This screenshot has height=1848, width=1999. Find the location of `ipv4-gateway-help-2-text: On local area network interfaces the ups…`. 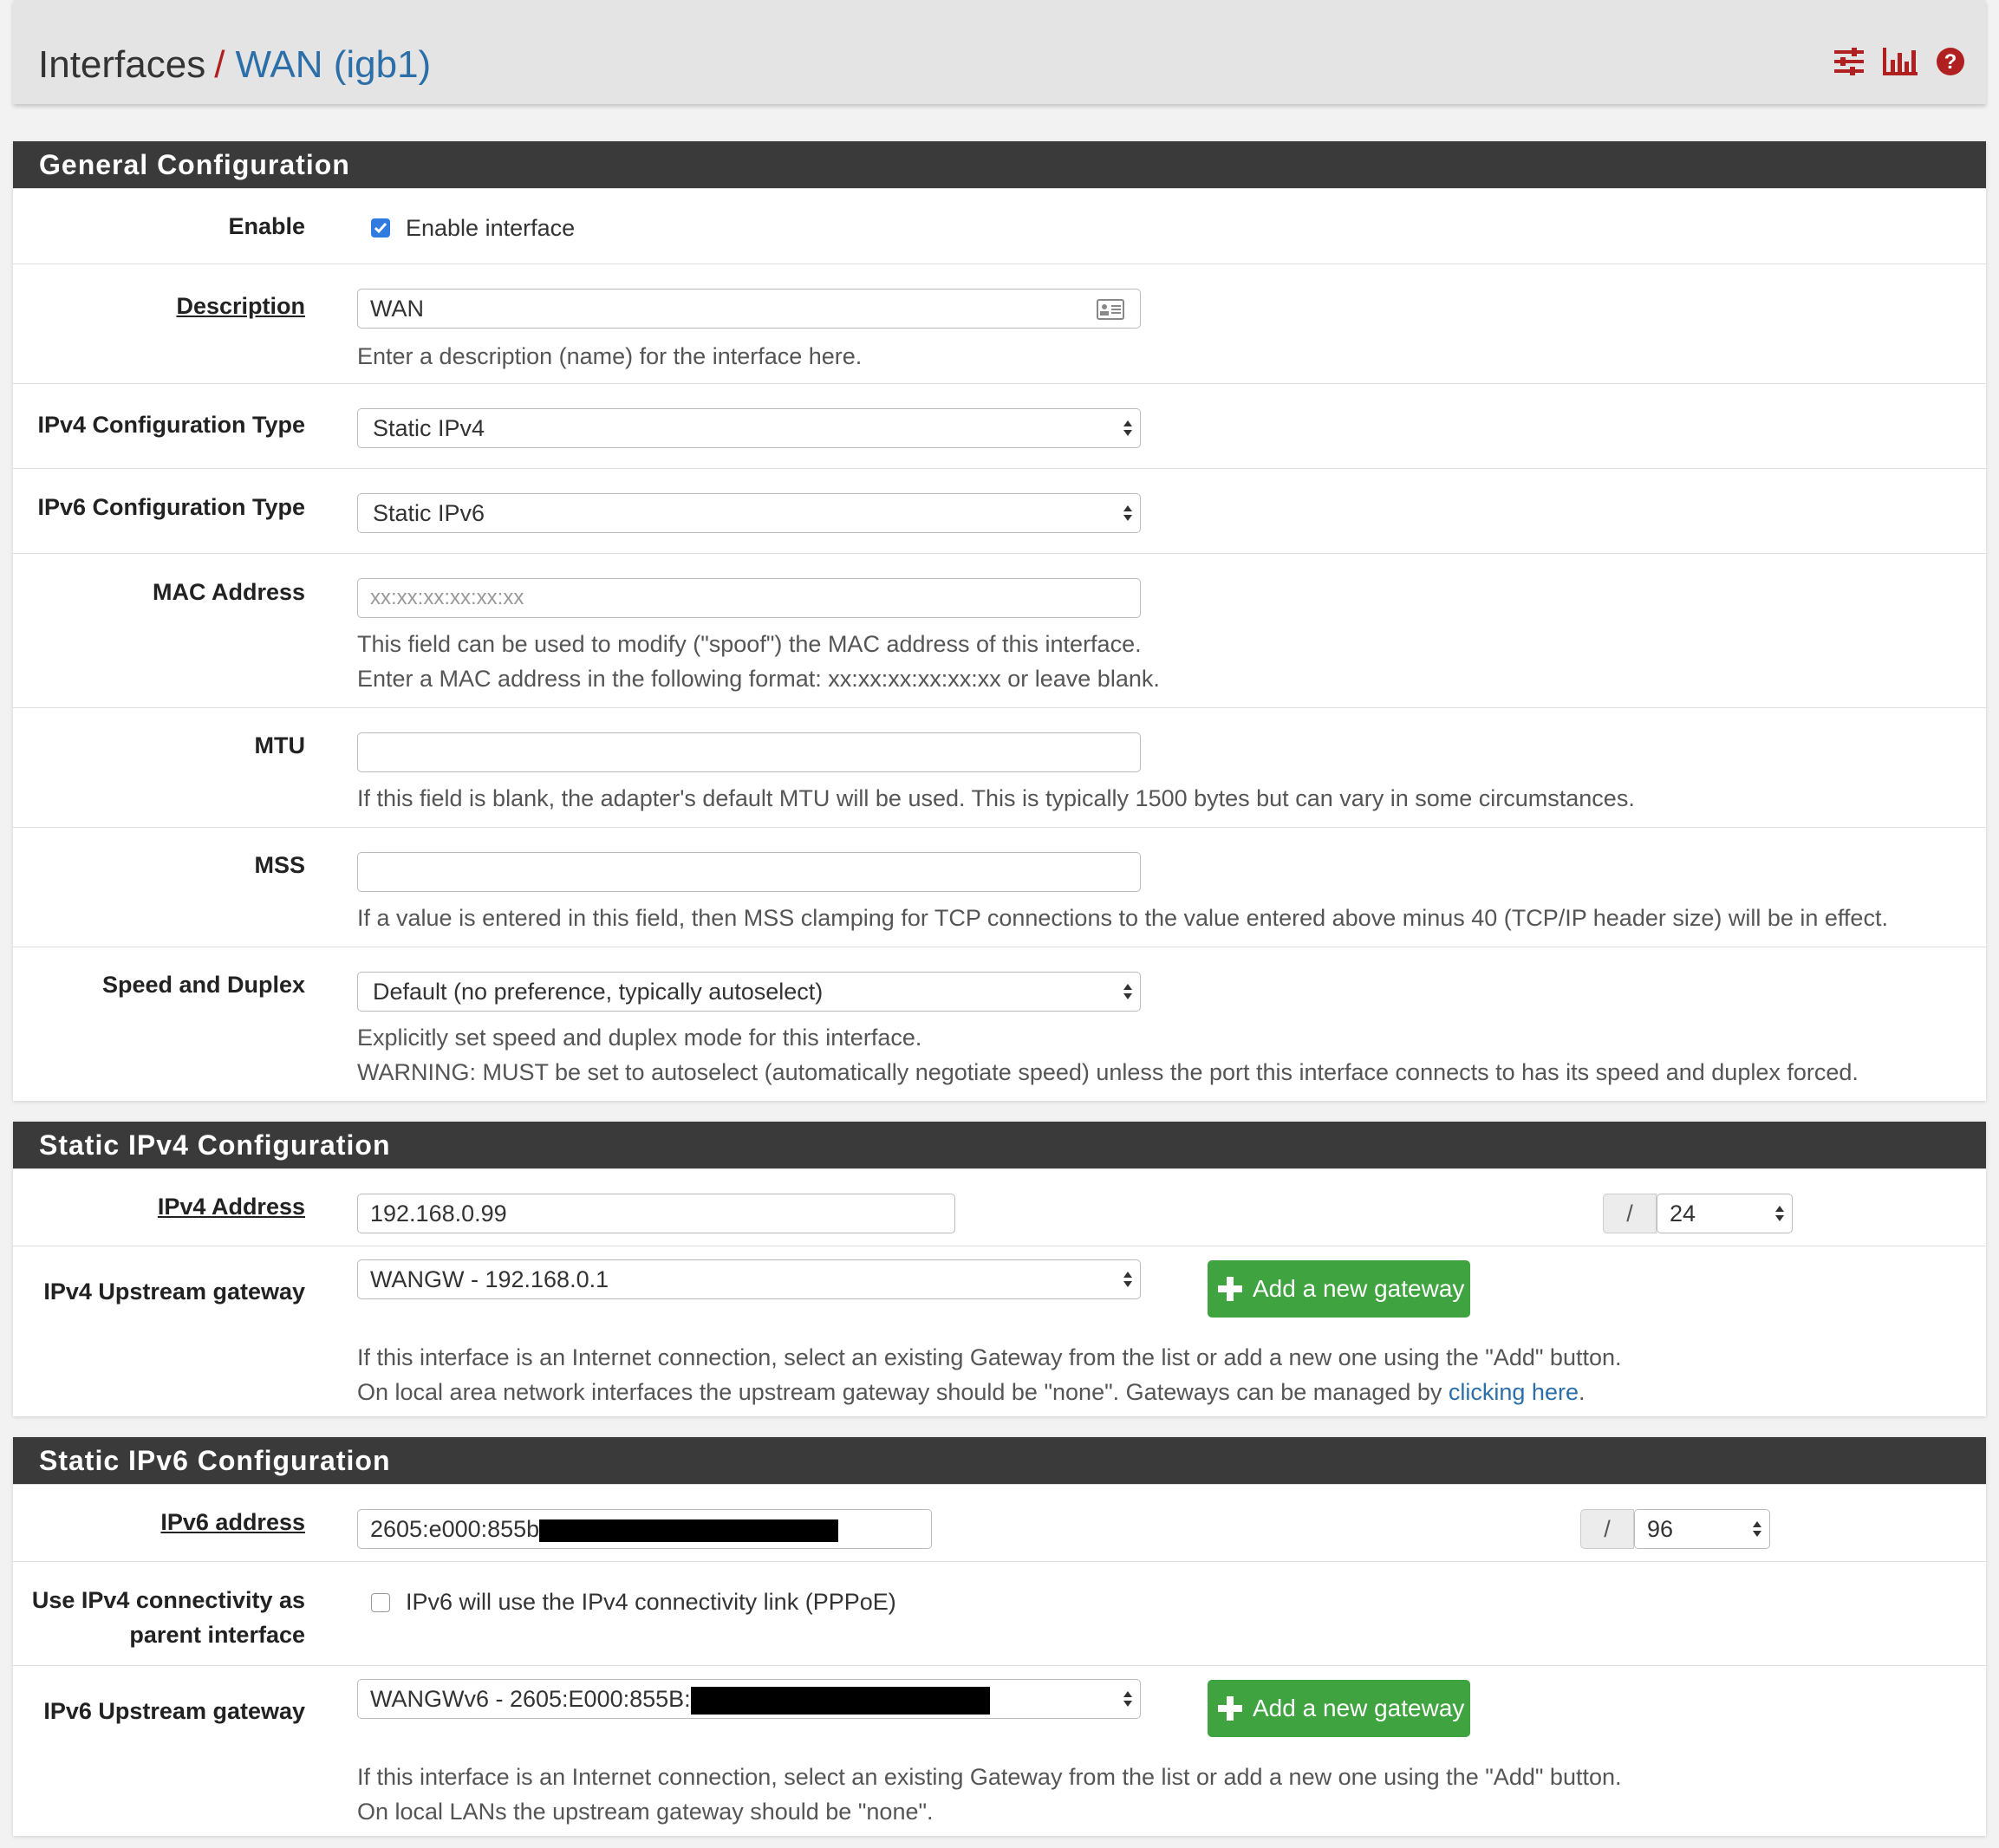

ipv4-gateway-help-2-text: On local area network interfaces the ups… is located at coordinates (903, 1392).